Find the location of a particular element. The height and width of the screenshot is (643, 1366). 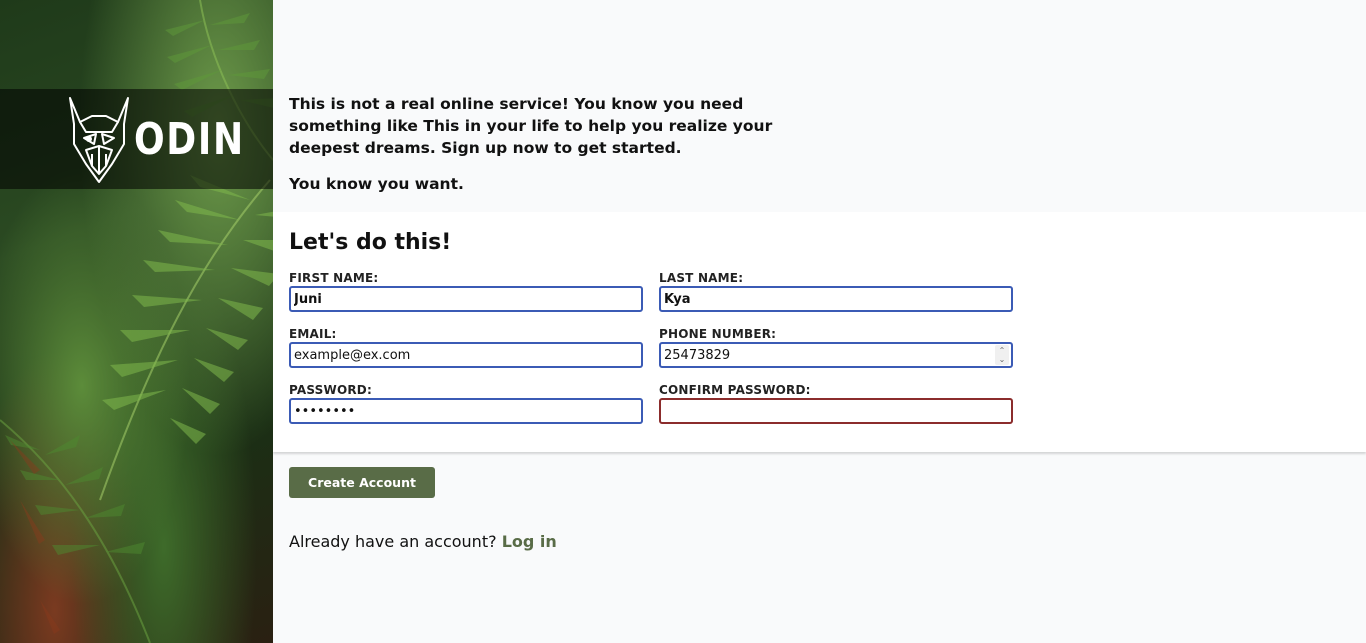

phone-input-wrapper: ⌃ ⌄ is located at coordinates (836, 355).